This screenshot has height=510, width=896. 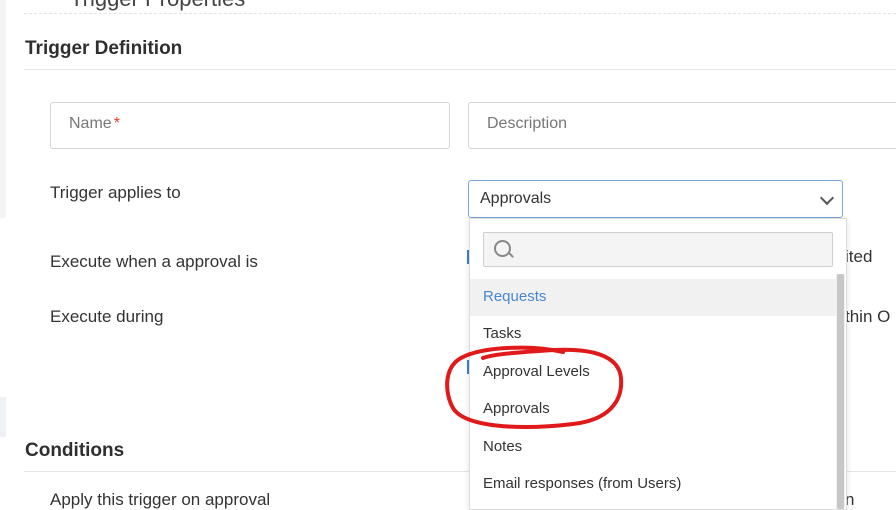 I want to click on select-value: Approvals, so click(x=516, y=198).